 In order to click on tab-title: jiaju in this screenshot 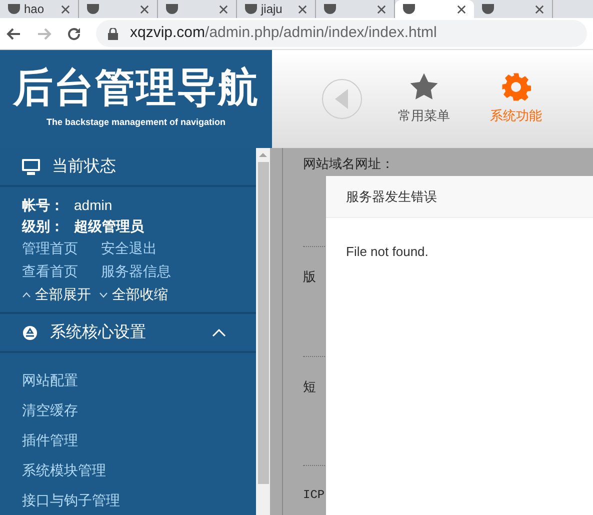, I will do `click(271, 9)`.